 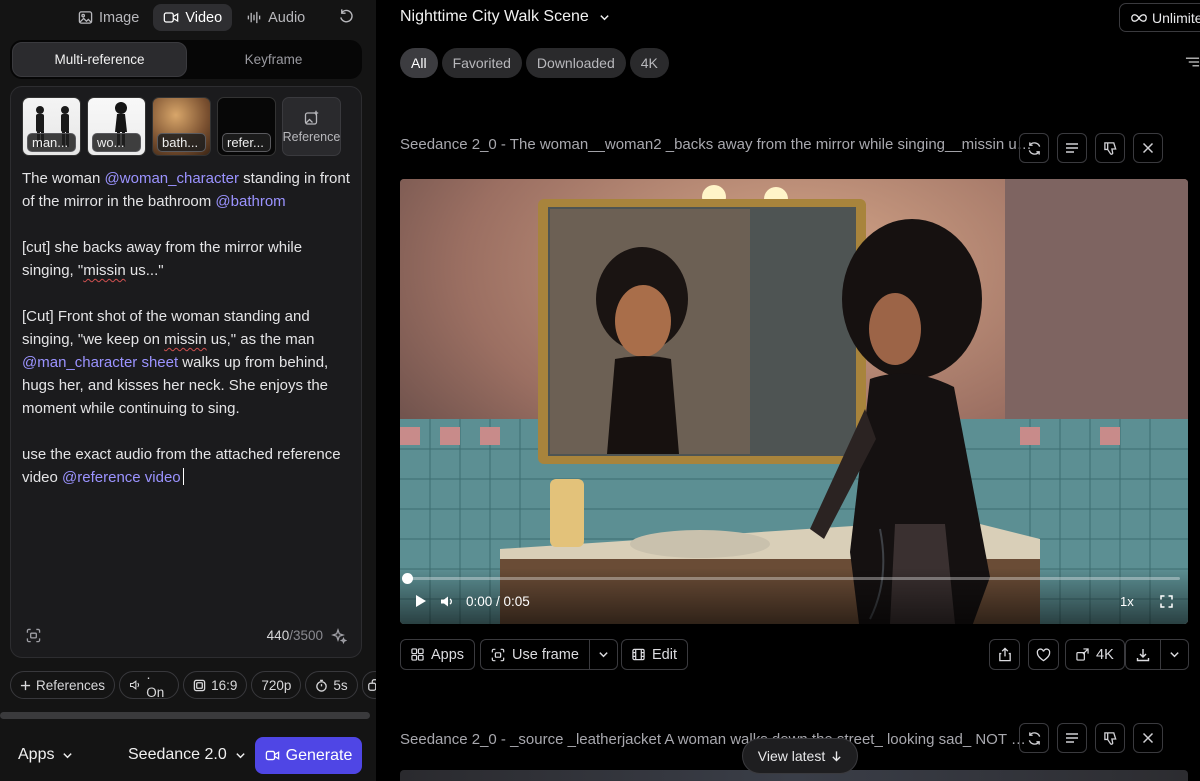 I want to click on filter-downloaded: Downloaded, so click(x=575, y=63).